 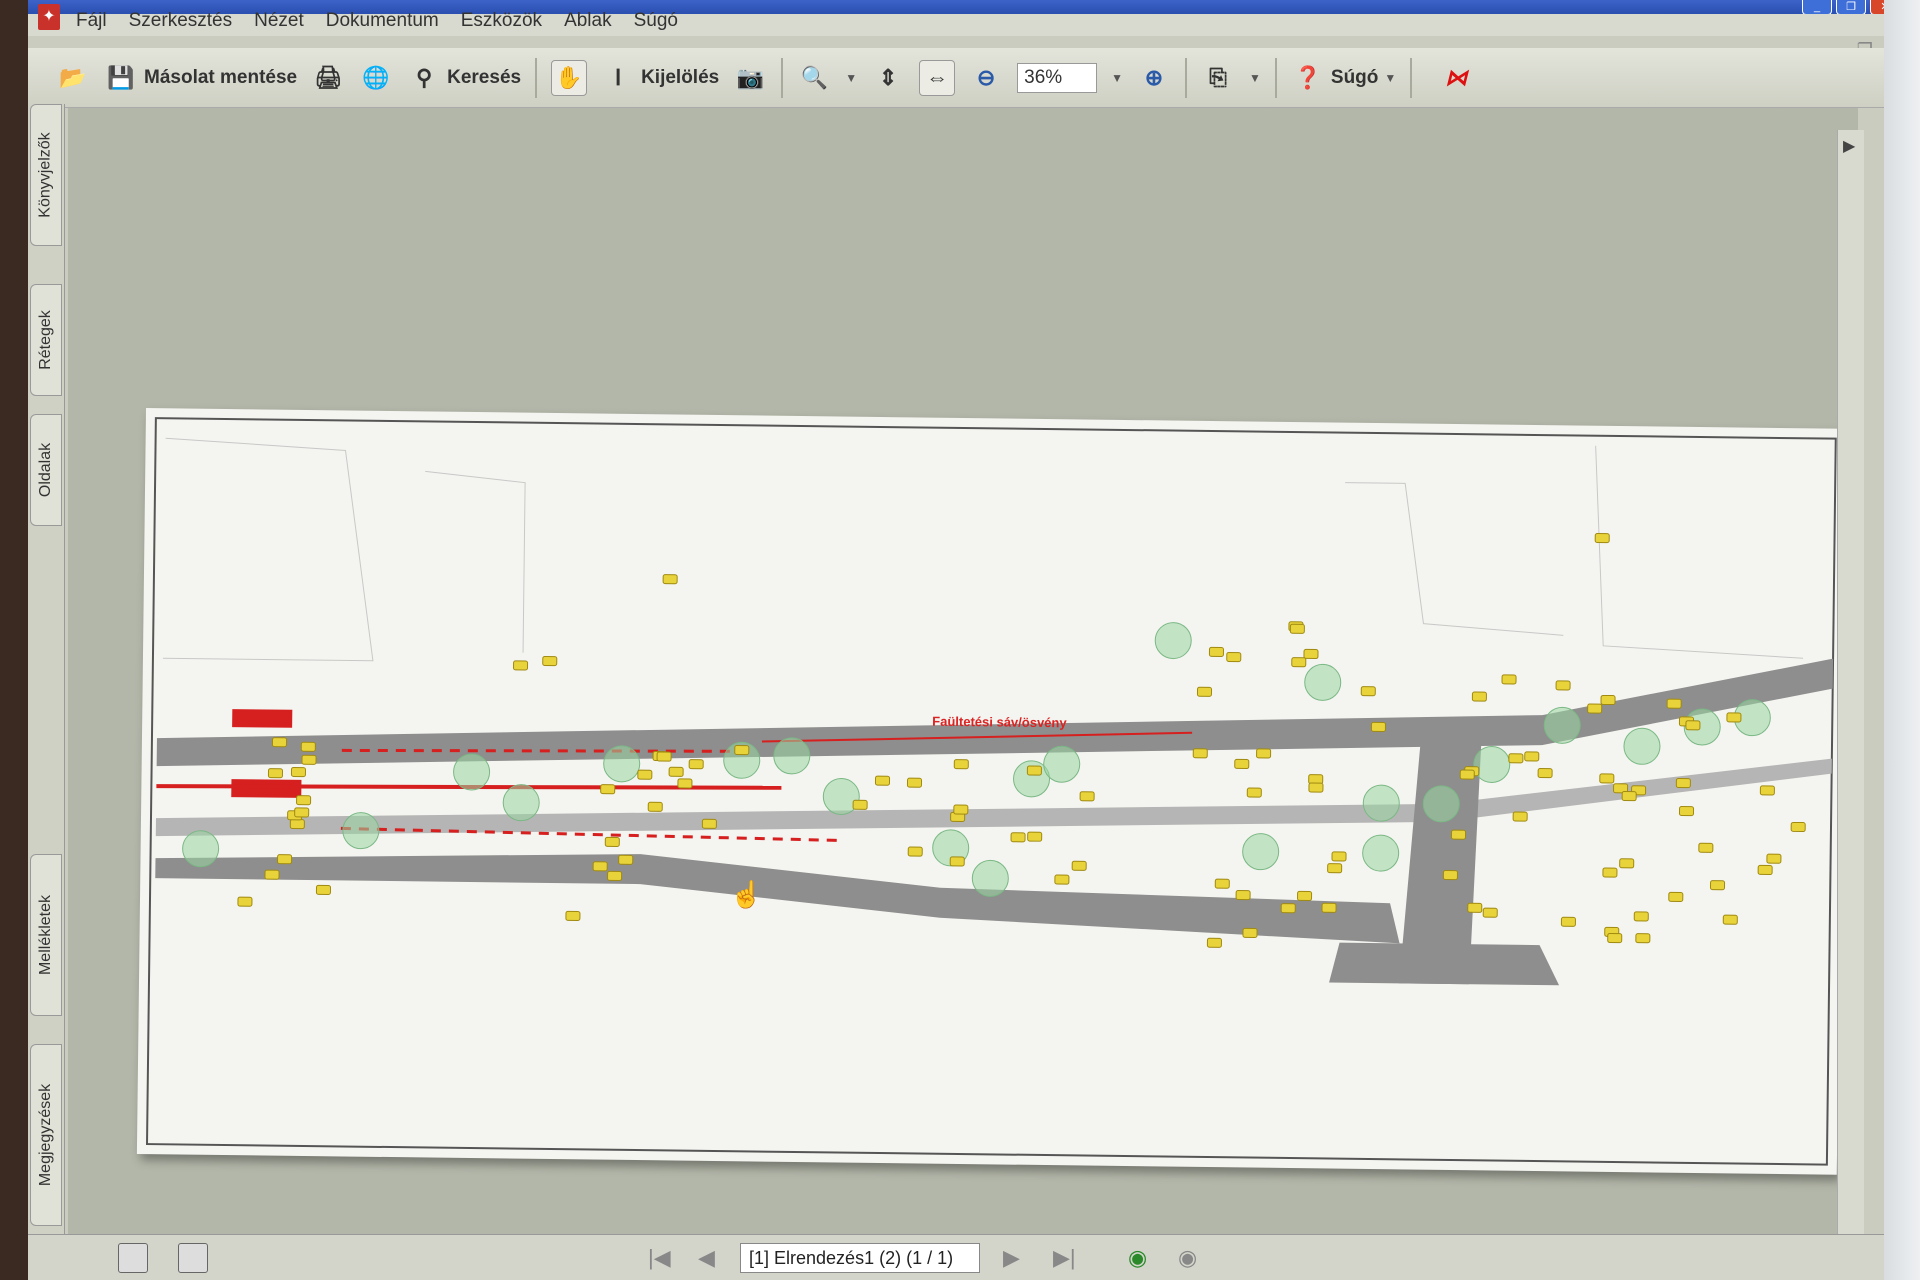 What do you see at coordinates (46, 1135) in the screenshot?
I see `tab-comments: Megjegyzések` at bounding box center [46, 1135].